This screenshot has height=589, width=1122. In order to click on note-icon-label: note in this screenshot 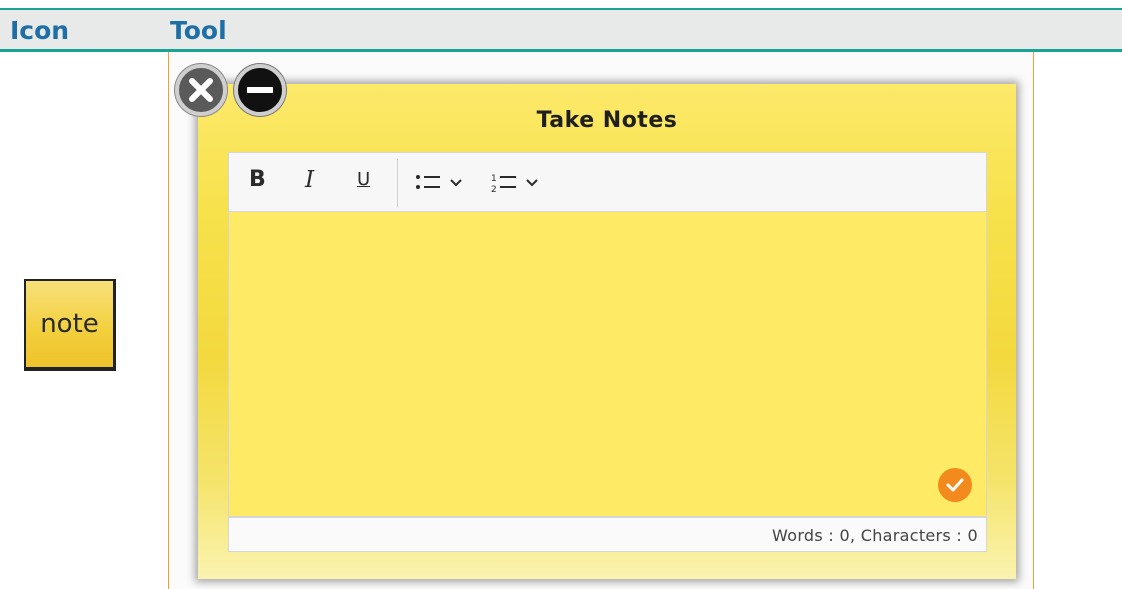, I will do `click(69, 324)`.